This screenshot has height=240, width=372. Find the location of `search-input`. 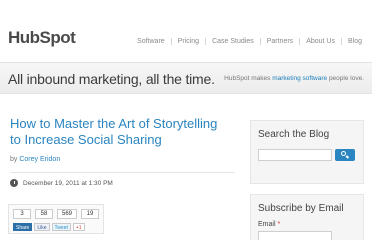

search-input is located at coordinates (295, 155).